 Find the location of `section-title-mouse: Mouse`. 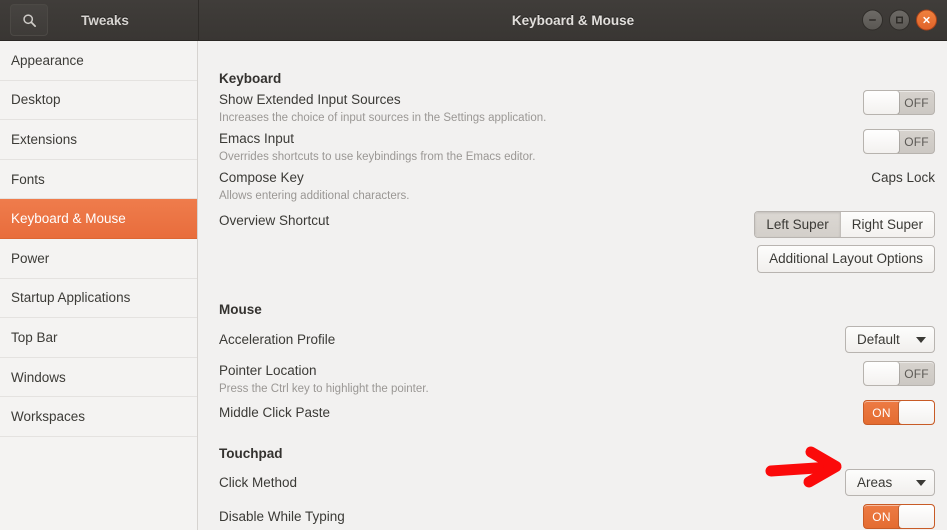

section-title-mouse: Mouse is located at coordinates (240, 309).